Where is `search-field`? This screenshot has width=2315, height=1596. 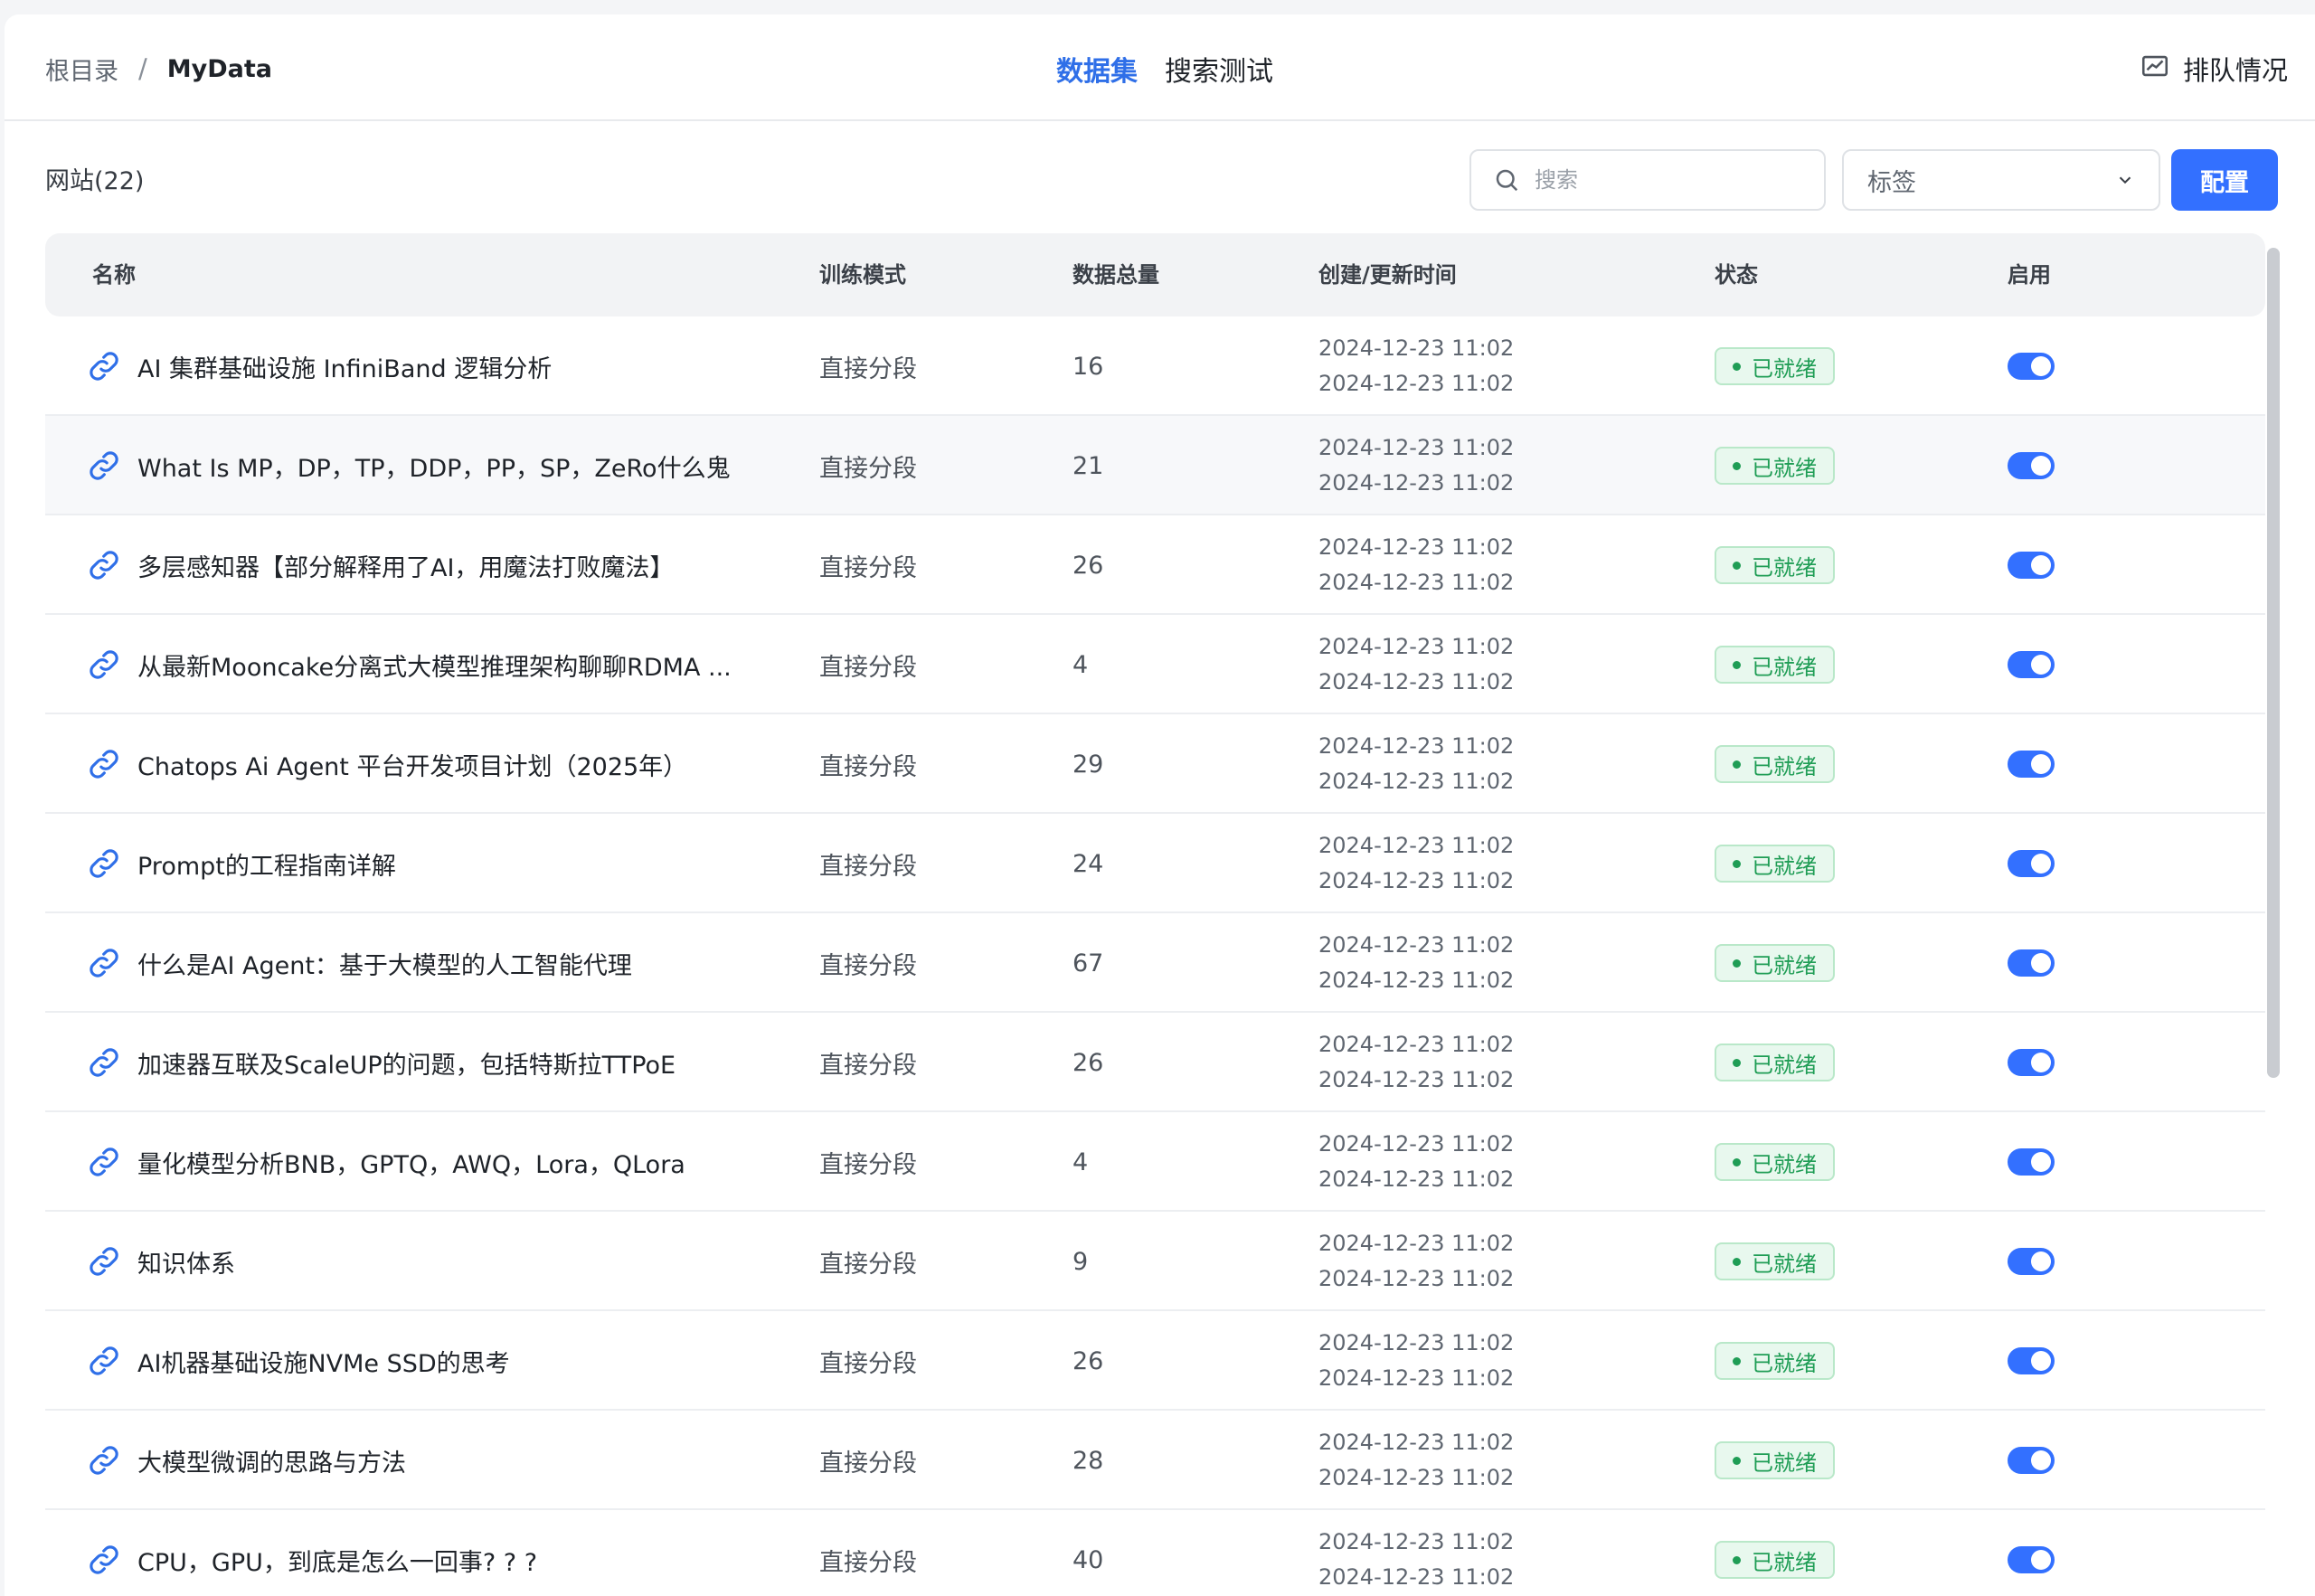 search-field is located at coordinates (1647, 180).